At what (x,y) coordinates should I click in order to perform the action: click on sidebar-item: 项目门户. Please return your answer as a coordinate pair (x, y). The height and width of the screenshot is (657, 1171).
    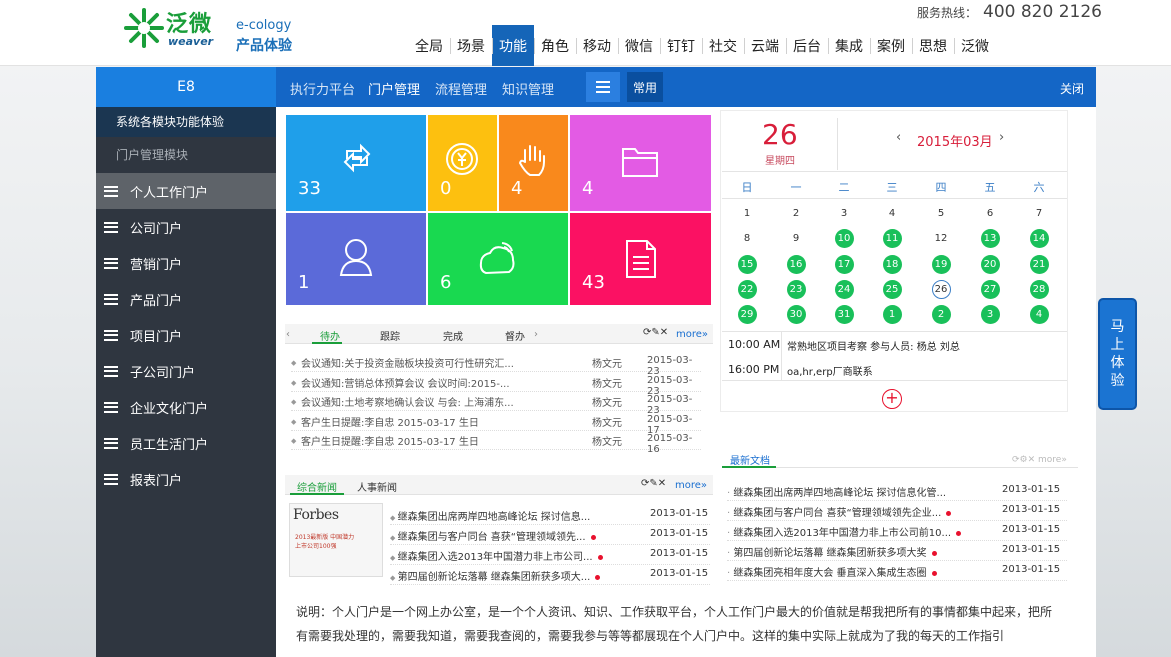
    Looking at the image, I should click on (186, 335).